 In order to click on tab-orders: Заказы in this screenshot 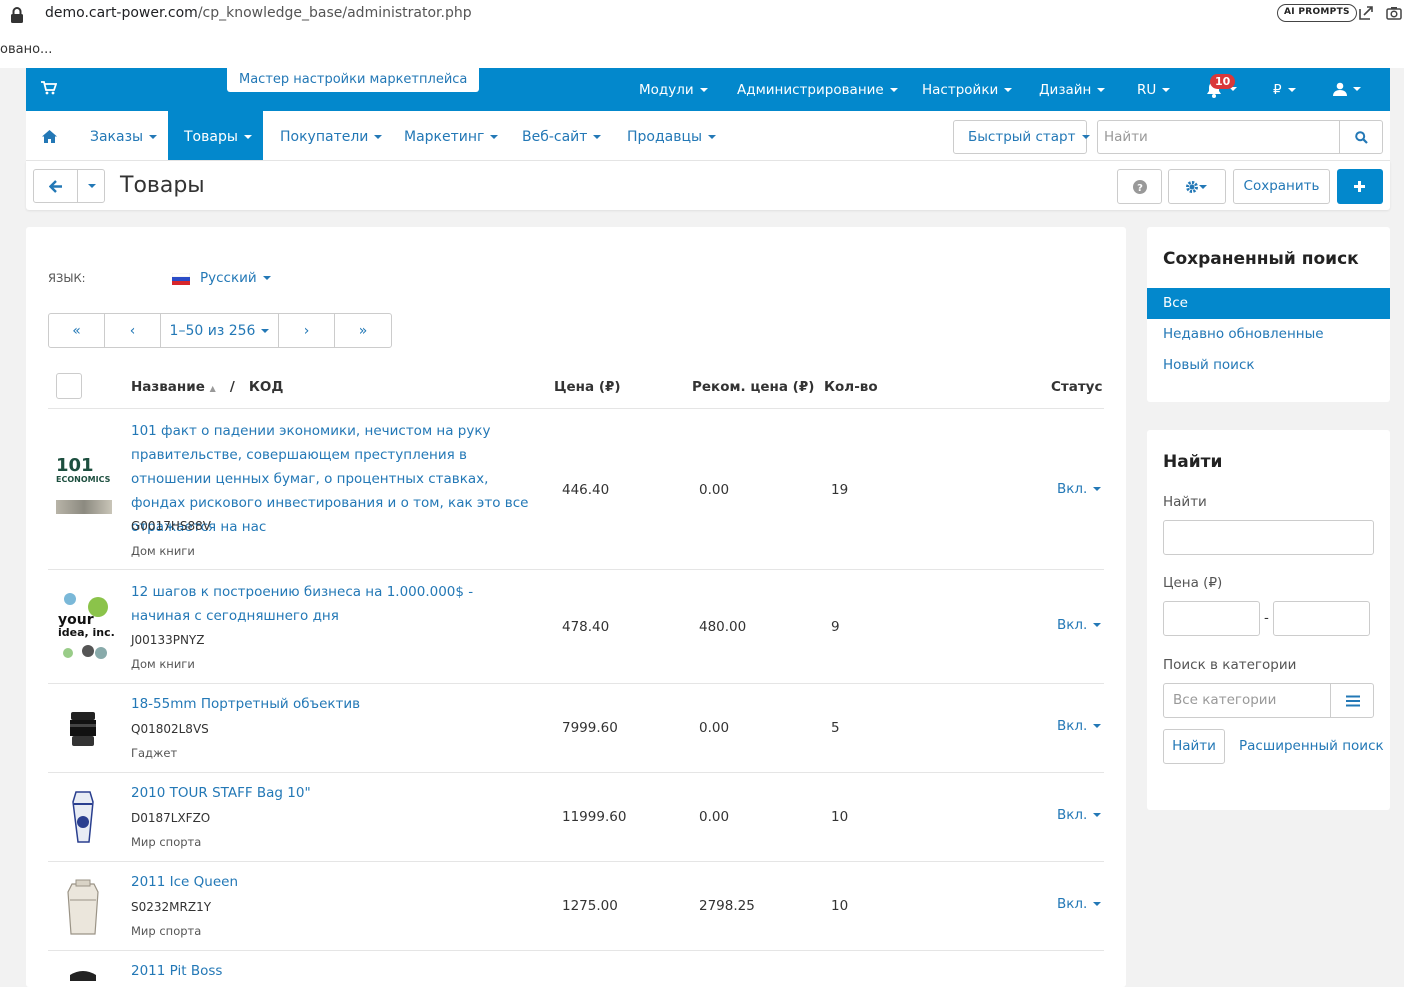, I will do `click(124, 137)`.